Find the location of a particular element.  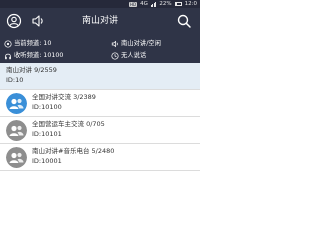

channel-status-text: 南山对讲/空闲 is located at coordinates (141, 43).